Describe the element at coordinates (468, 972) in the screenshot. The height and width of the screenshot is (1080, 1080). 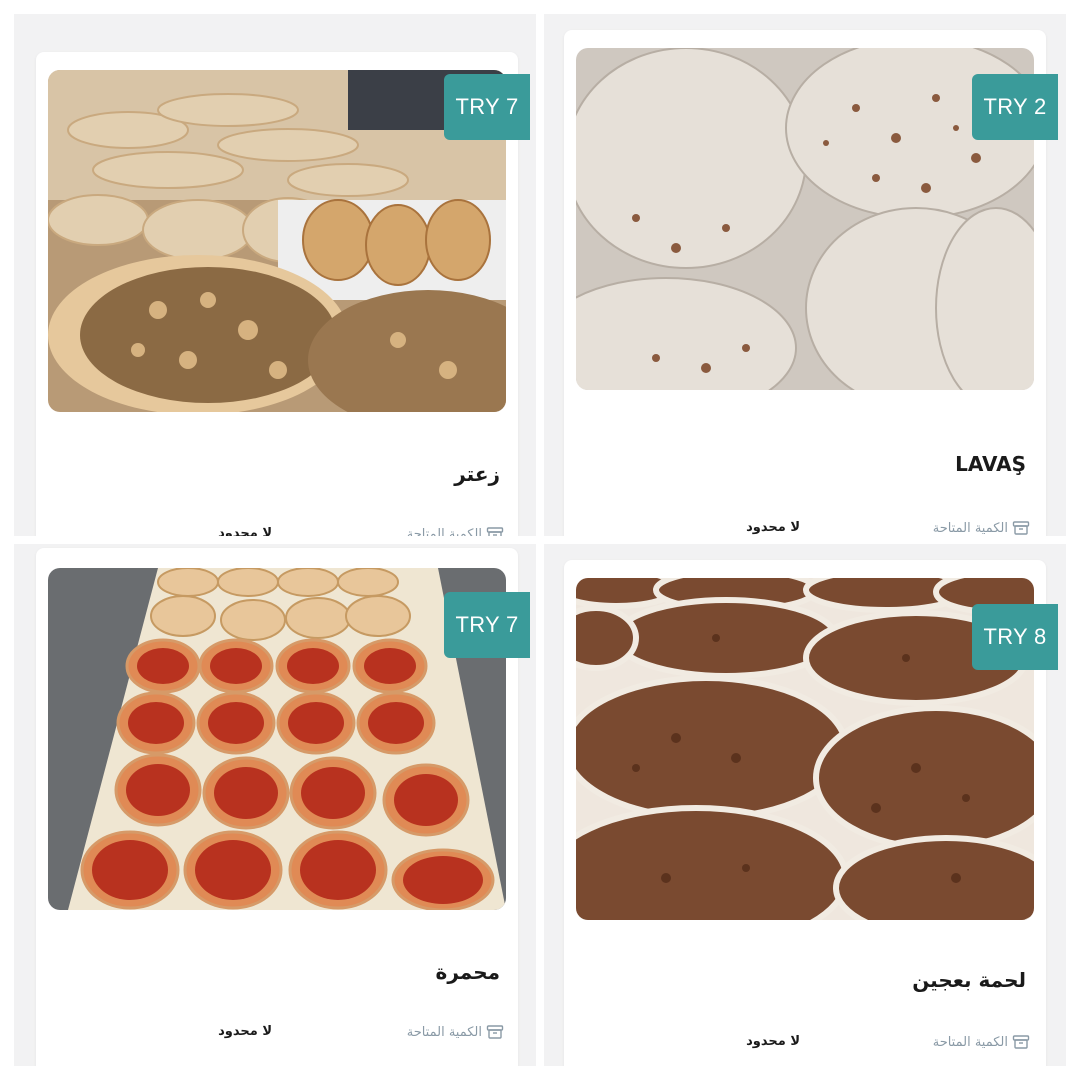
I see `product-title: محمرة` at that location.